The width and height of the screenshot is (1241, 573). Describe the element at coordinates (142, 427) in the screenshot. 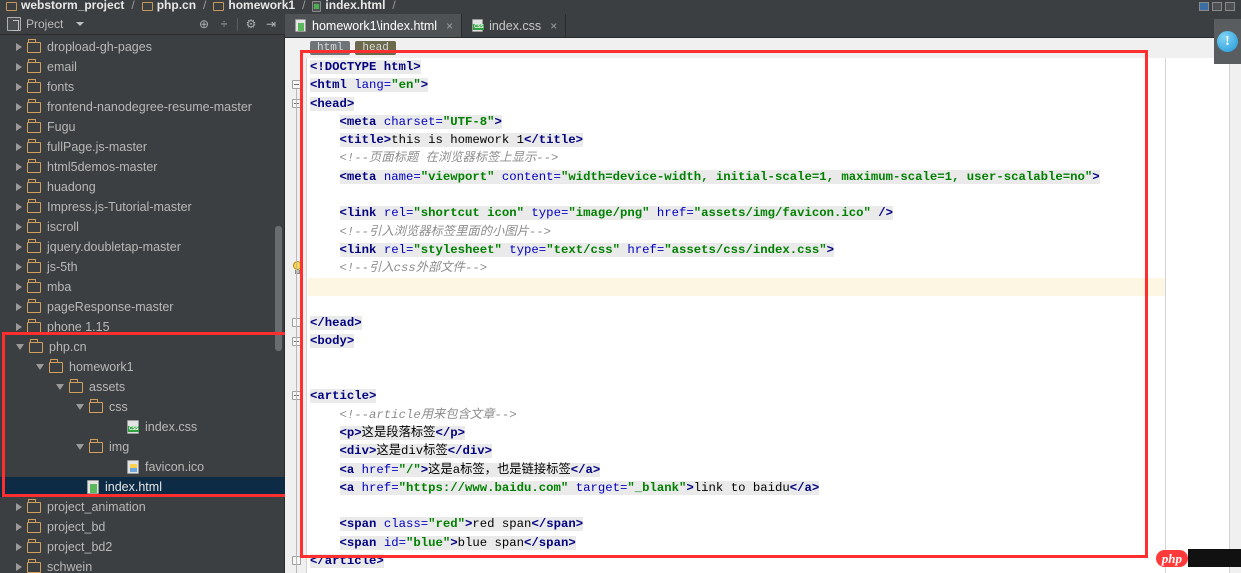

I see `tree-row-index-css: index.css` at that location.